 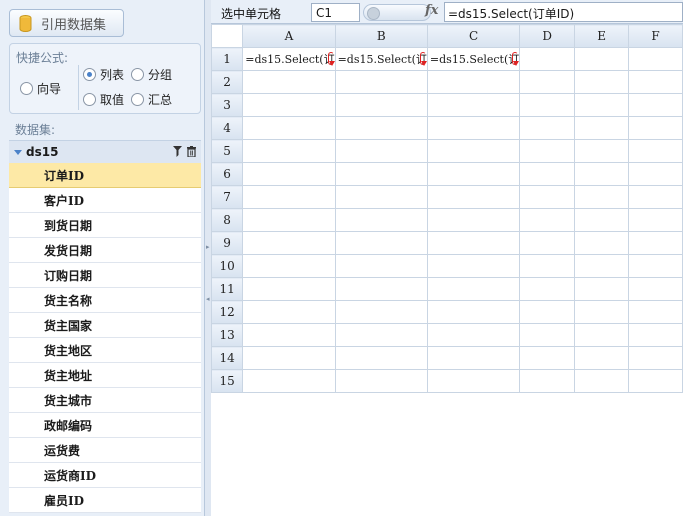 I want to click on radio-summary: 汇总, so click(x=151, y=99).